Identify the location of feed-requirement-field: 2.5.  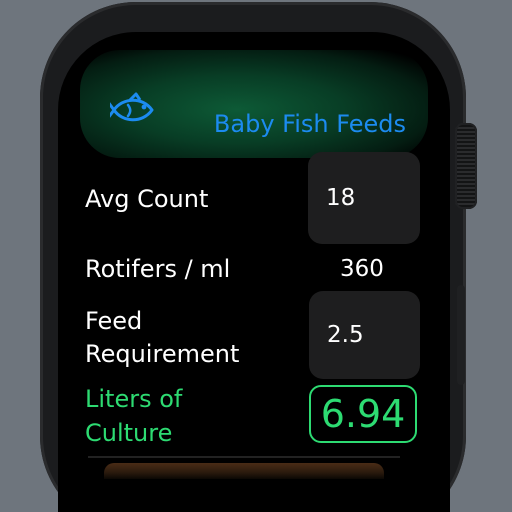
(364, 335).